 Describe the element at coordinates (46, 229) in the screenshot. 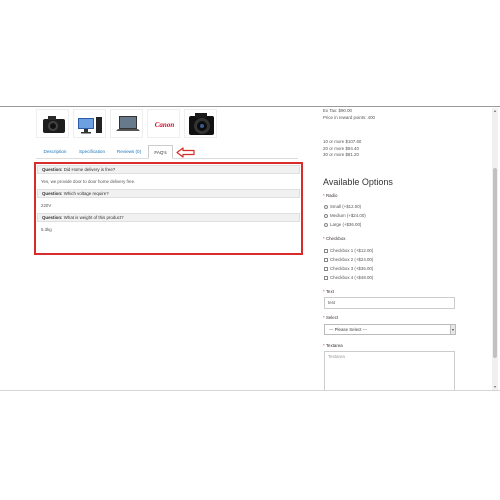

I see `faq-answer: 5.3kg` at that location.